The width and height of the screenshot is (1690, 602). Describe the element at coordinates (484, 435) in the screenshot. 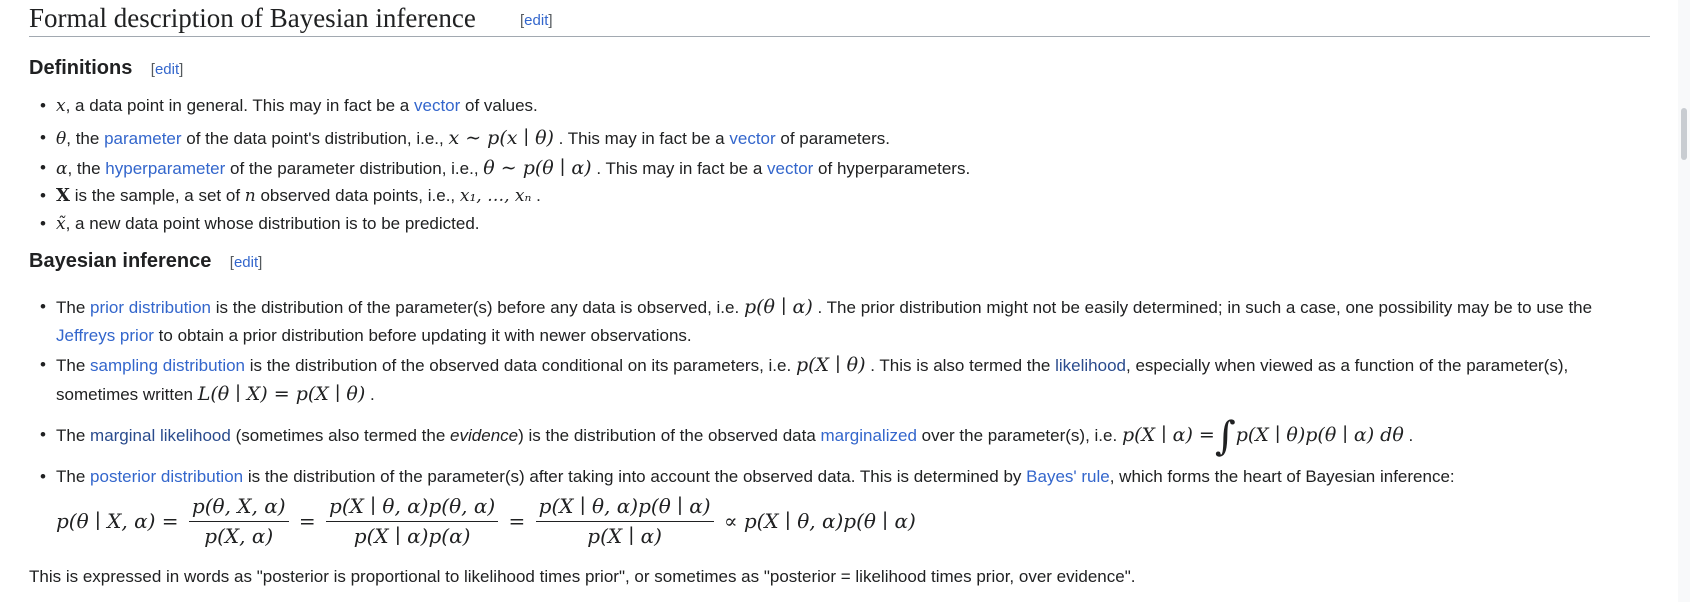

I see `evidence-emphasis: evidence` at that location.